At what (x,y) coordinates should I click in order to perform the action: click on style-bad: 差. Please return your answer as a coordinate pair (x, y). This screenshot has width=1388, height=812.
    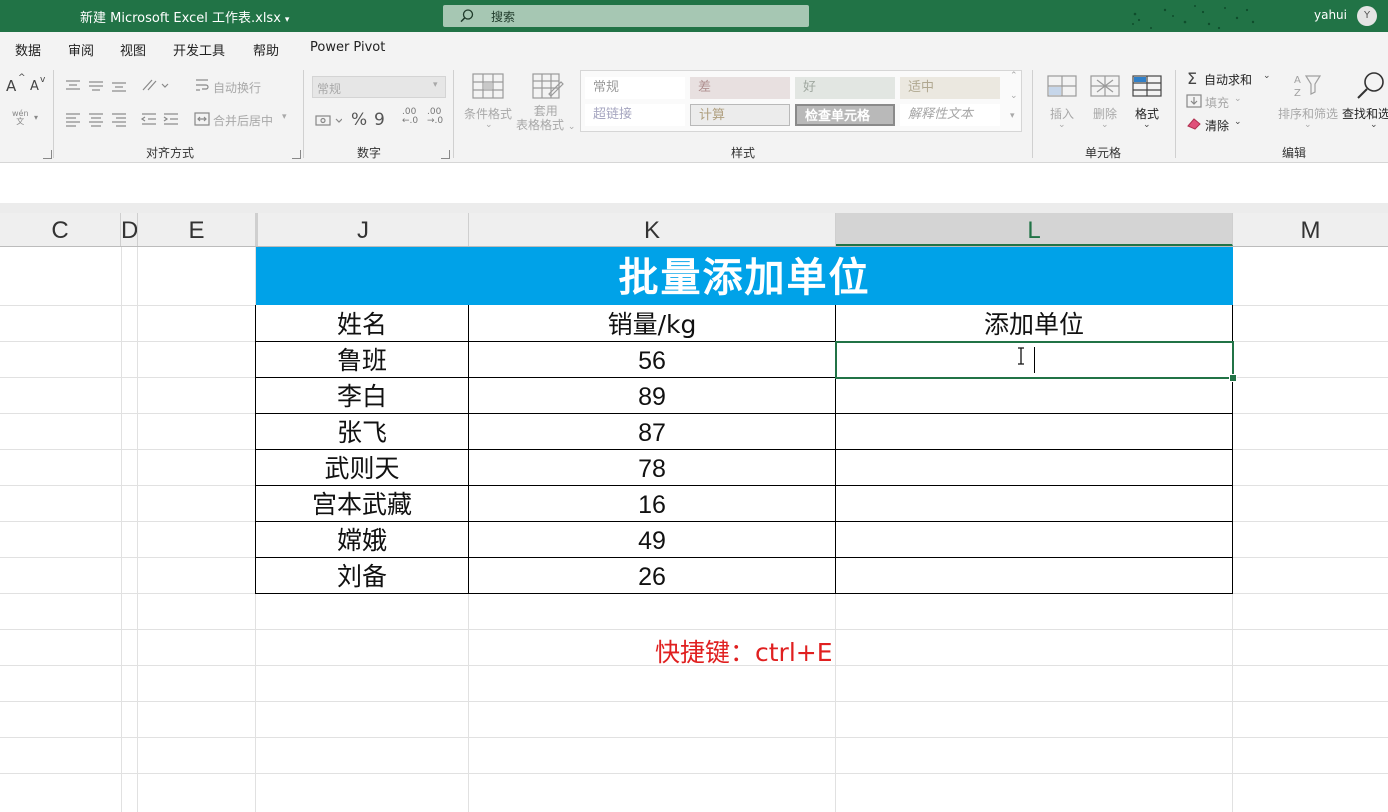
    Looking at the image, I should click on (740, 88).